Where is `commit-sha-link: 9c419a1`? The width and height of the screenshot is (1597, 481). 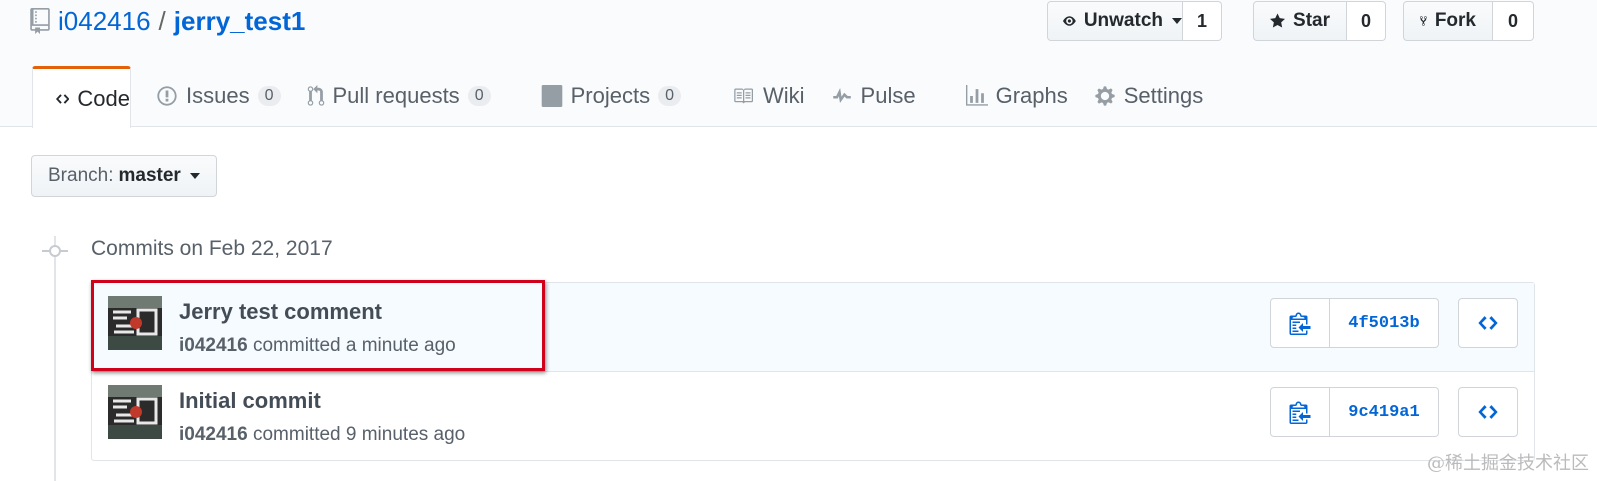 commit-sha-link: 9c419a1 is located at coordinates (1384, 412).